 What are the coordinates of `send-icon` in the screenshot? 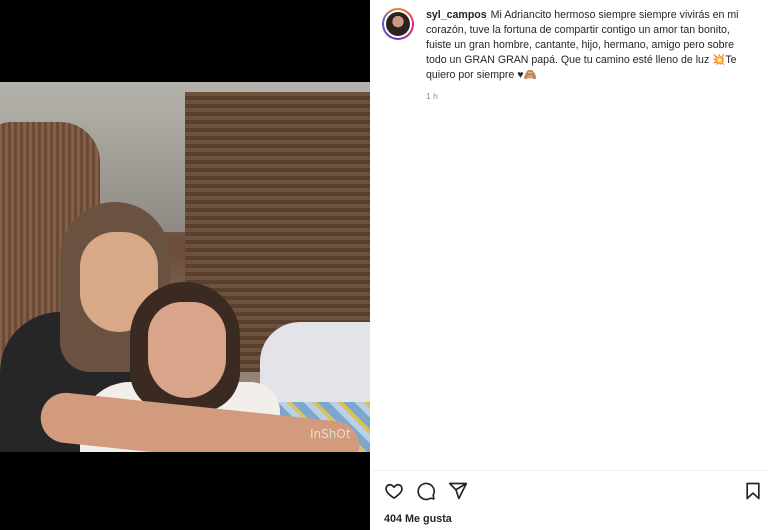 It's located at (458, 491).